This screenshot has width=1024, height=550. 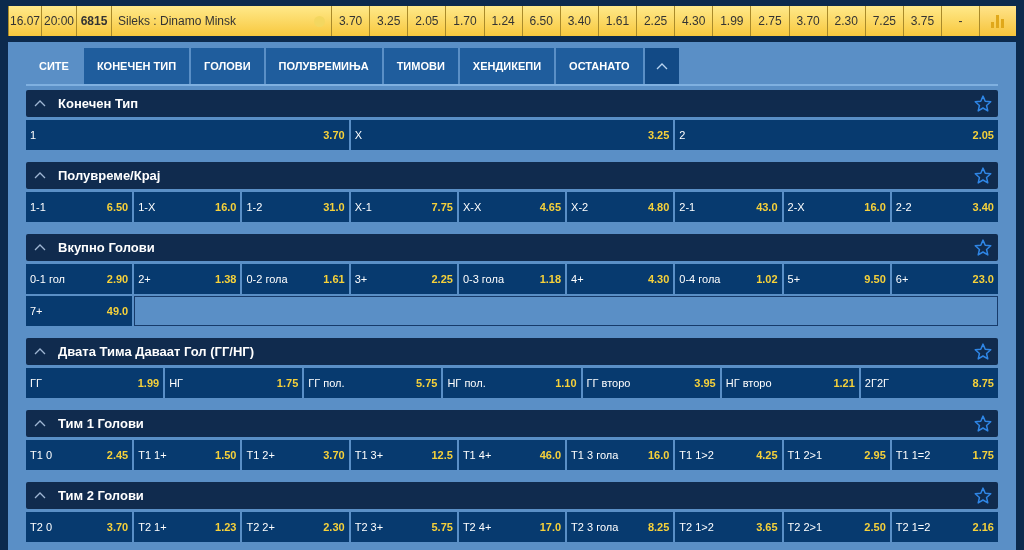 I want to click on odds-button: 0-2 гола 1.61, so click(x=295, y=279).